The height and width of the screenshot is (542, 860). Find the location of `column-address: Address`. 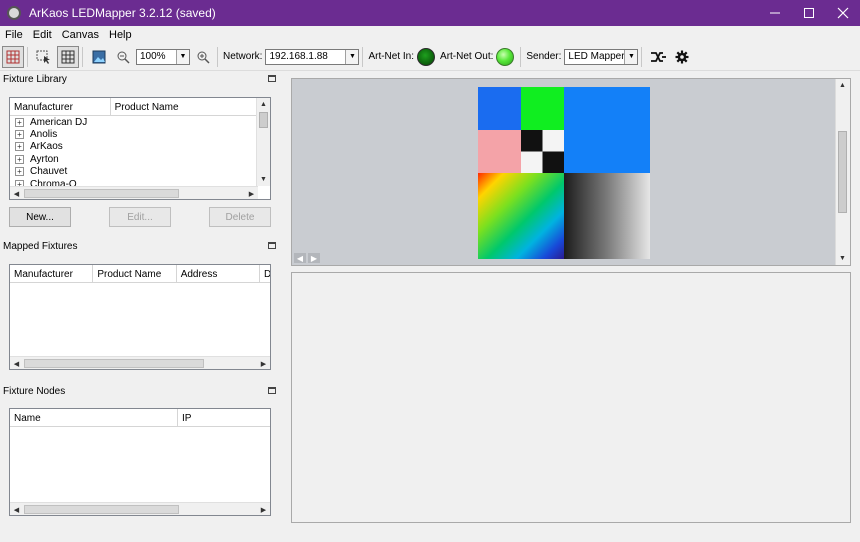

column-address: Address is located at coordinates (219, 274).